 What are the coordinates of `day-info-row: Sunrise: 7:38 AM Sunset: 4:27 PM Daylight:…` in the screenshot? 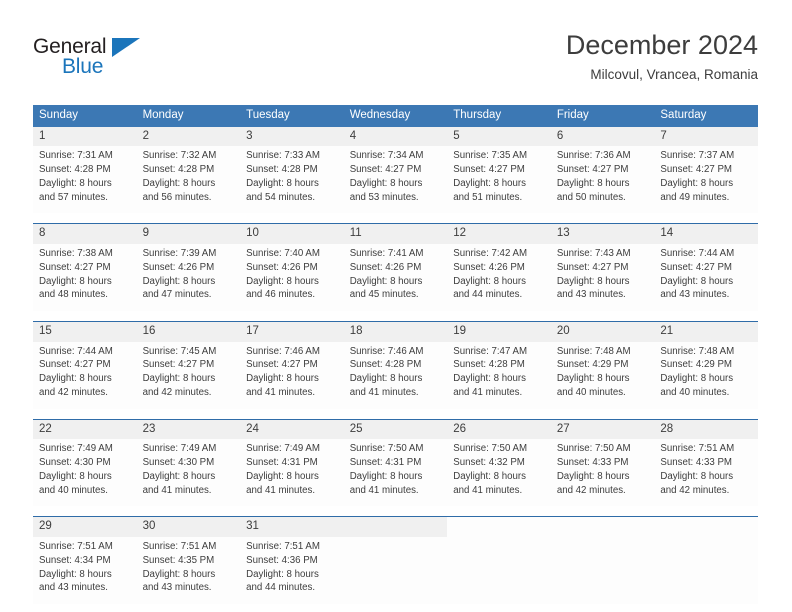 It's located at (395, 277).